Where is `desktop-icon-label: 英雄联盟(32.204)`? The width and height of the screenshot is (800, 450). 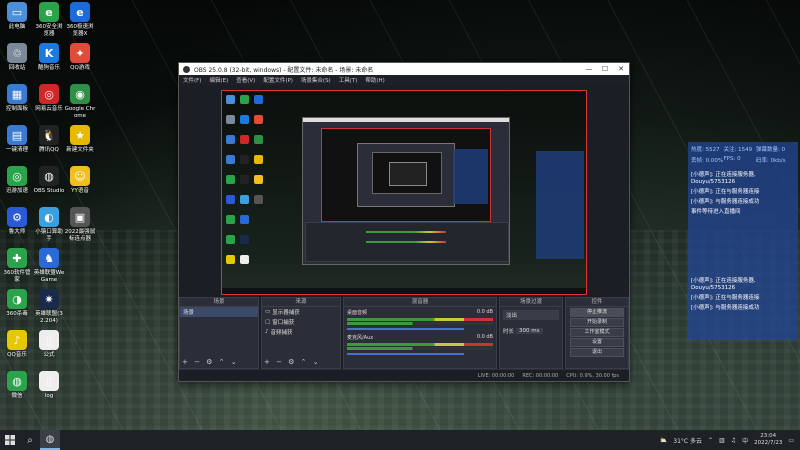
desktop-icon-label: 英雄联盟(32.204) is located at coordinates (49, 317).